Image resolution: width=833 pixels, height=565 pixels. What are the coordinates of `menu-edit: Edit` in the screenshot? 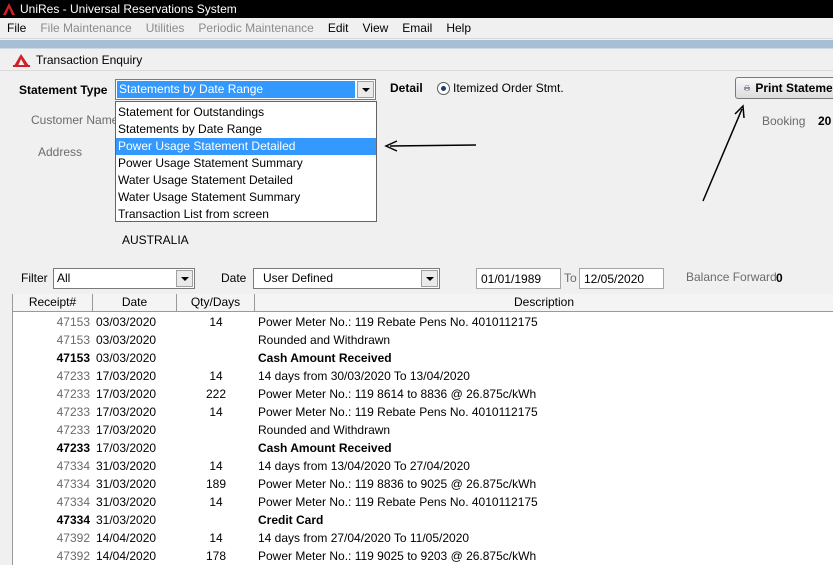 It's located at (338, 28).